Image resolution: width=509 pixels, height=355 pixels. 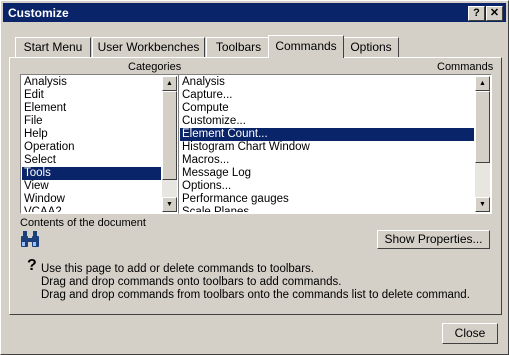 I want to click on command-item: Performance gauges, so click(x=327, y=199).